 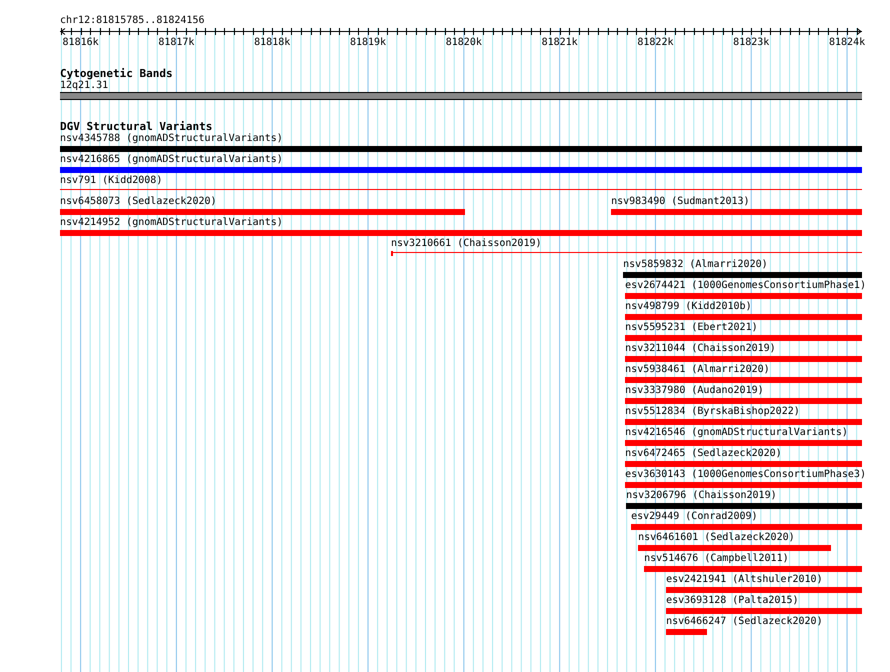 I want to click on ruler-label: 81821k, so click(x=560, y=43).